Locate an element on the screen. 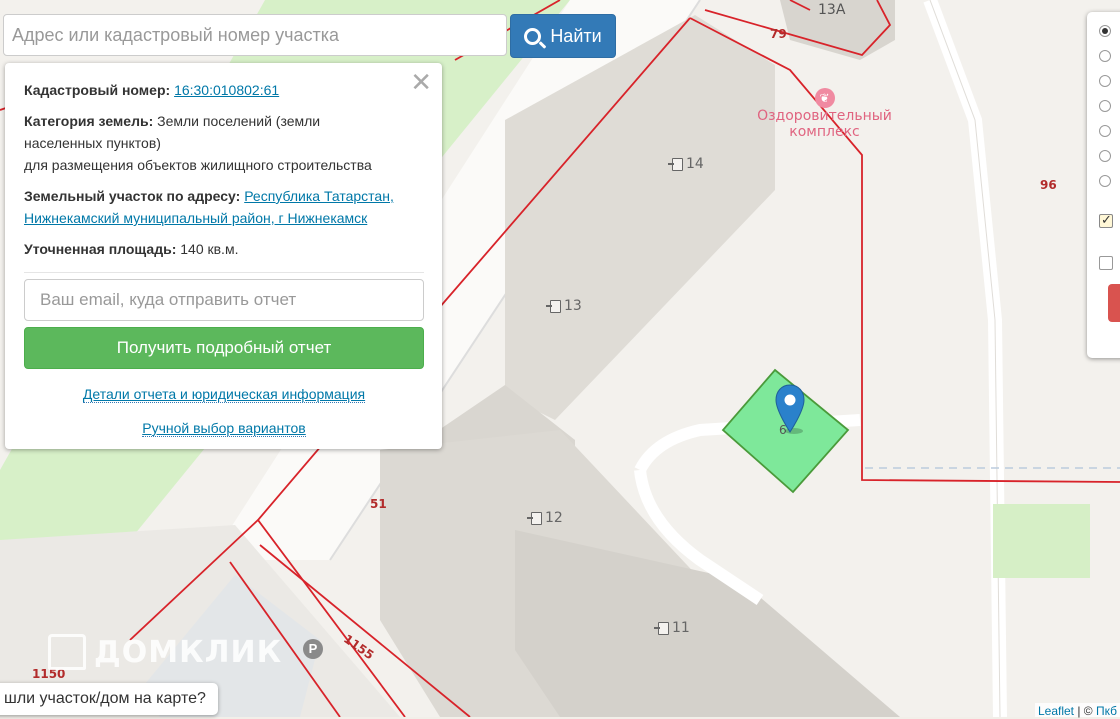  get-report-button: Получить подробный отчет is located at coordinates (224, 348).